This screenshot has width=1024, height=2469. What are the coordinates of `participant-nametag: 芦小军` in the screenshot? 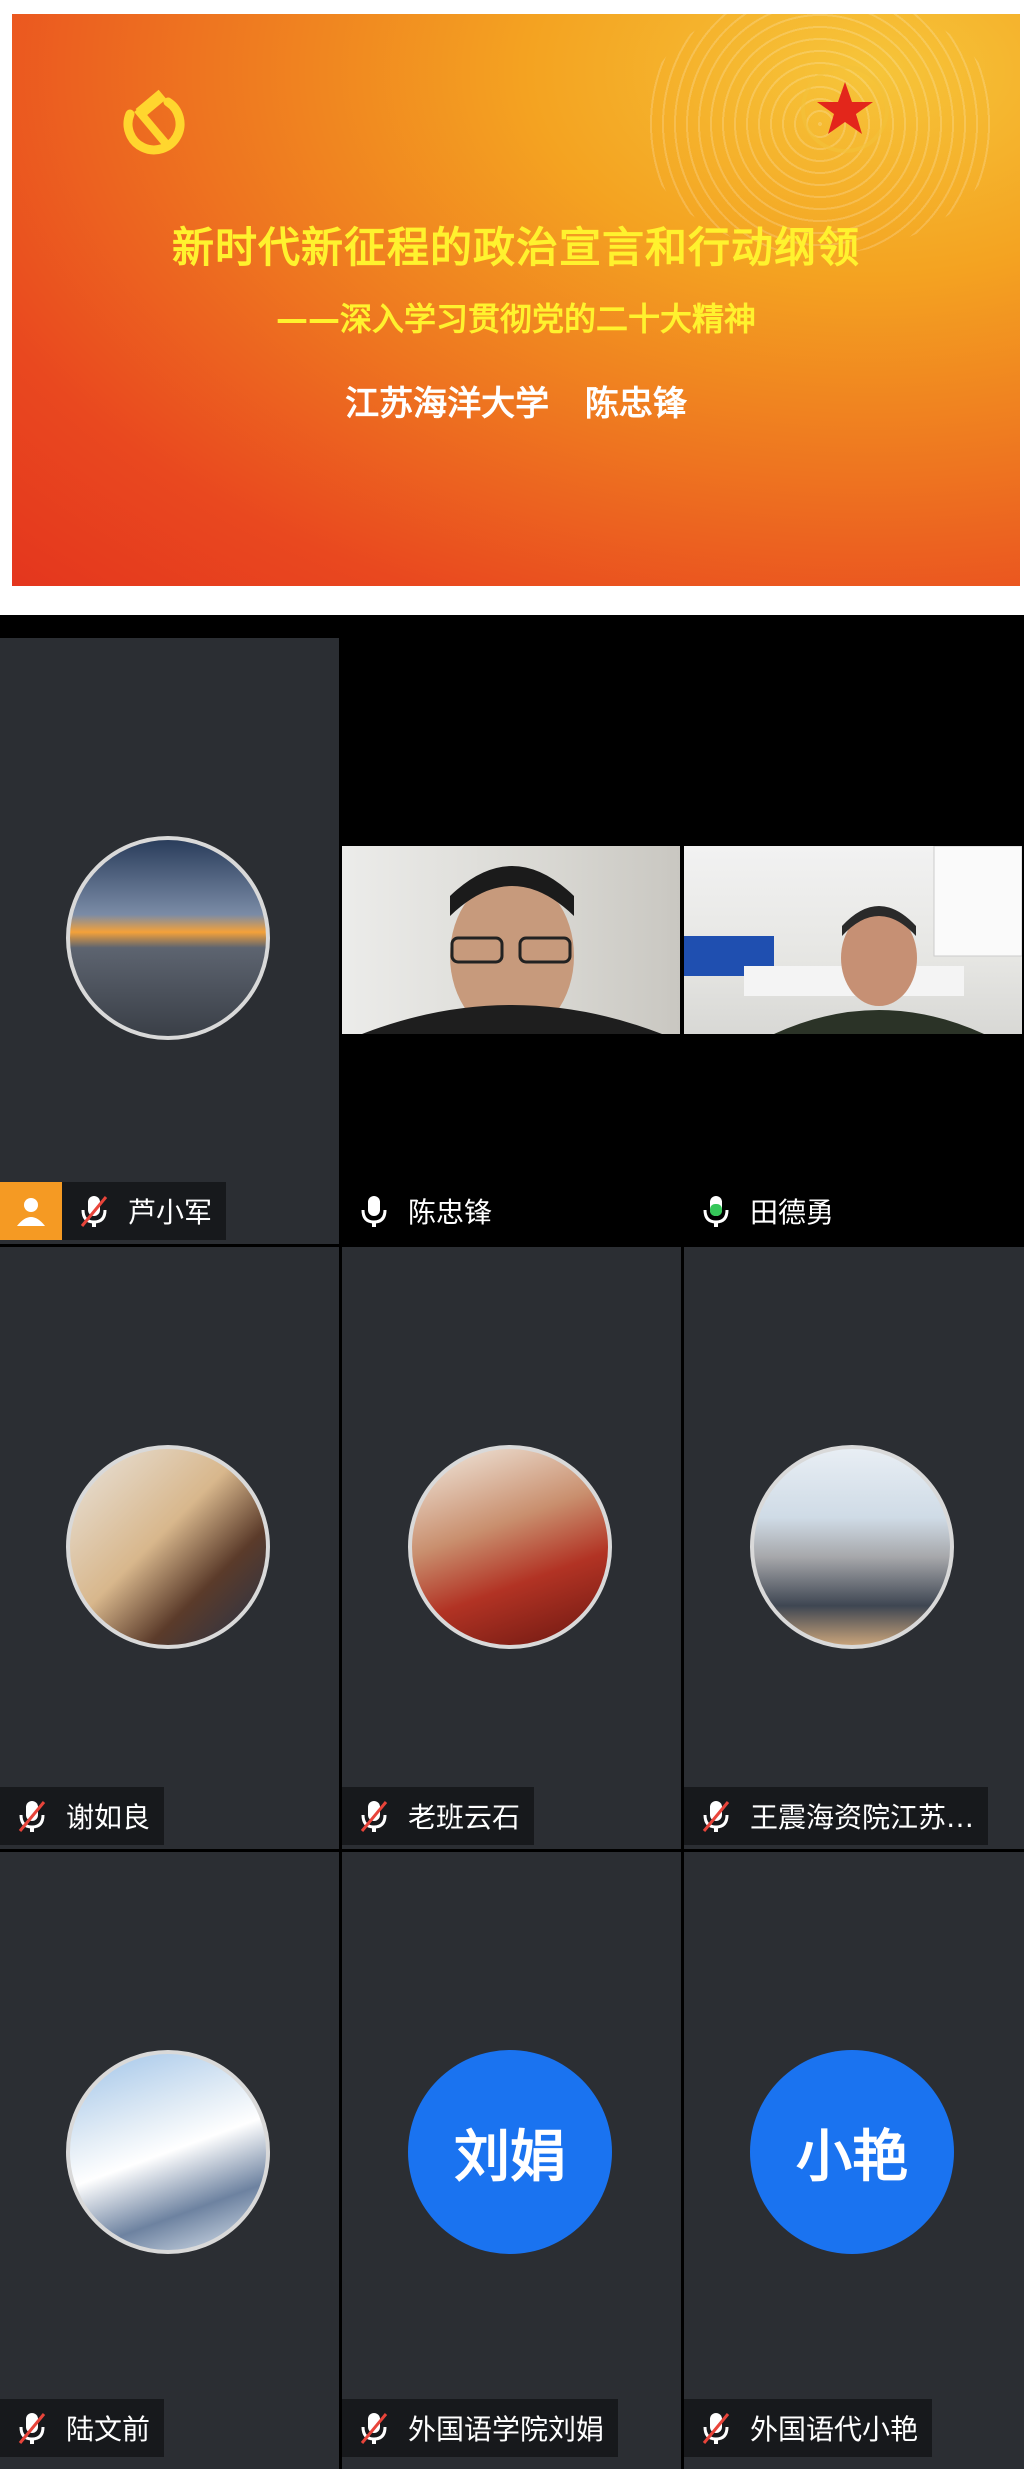 It's located at (113, 1211).